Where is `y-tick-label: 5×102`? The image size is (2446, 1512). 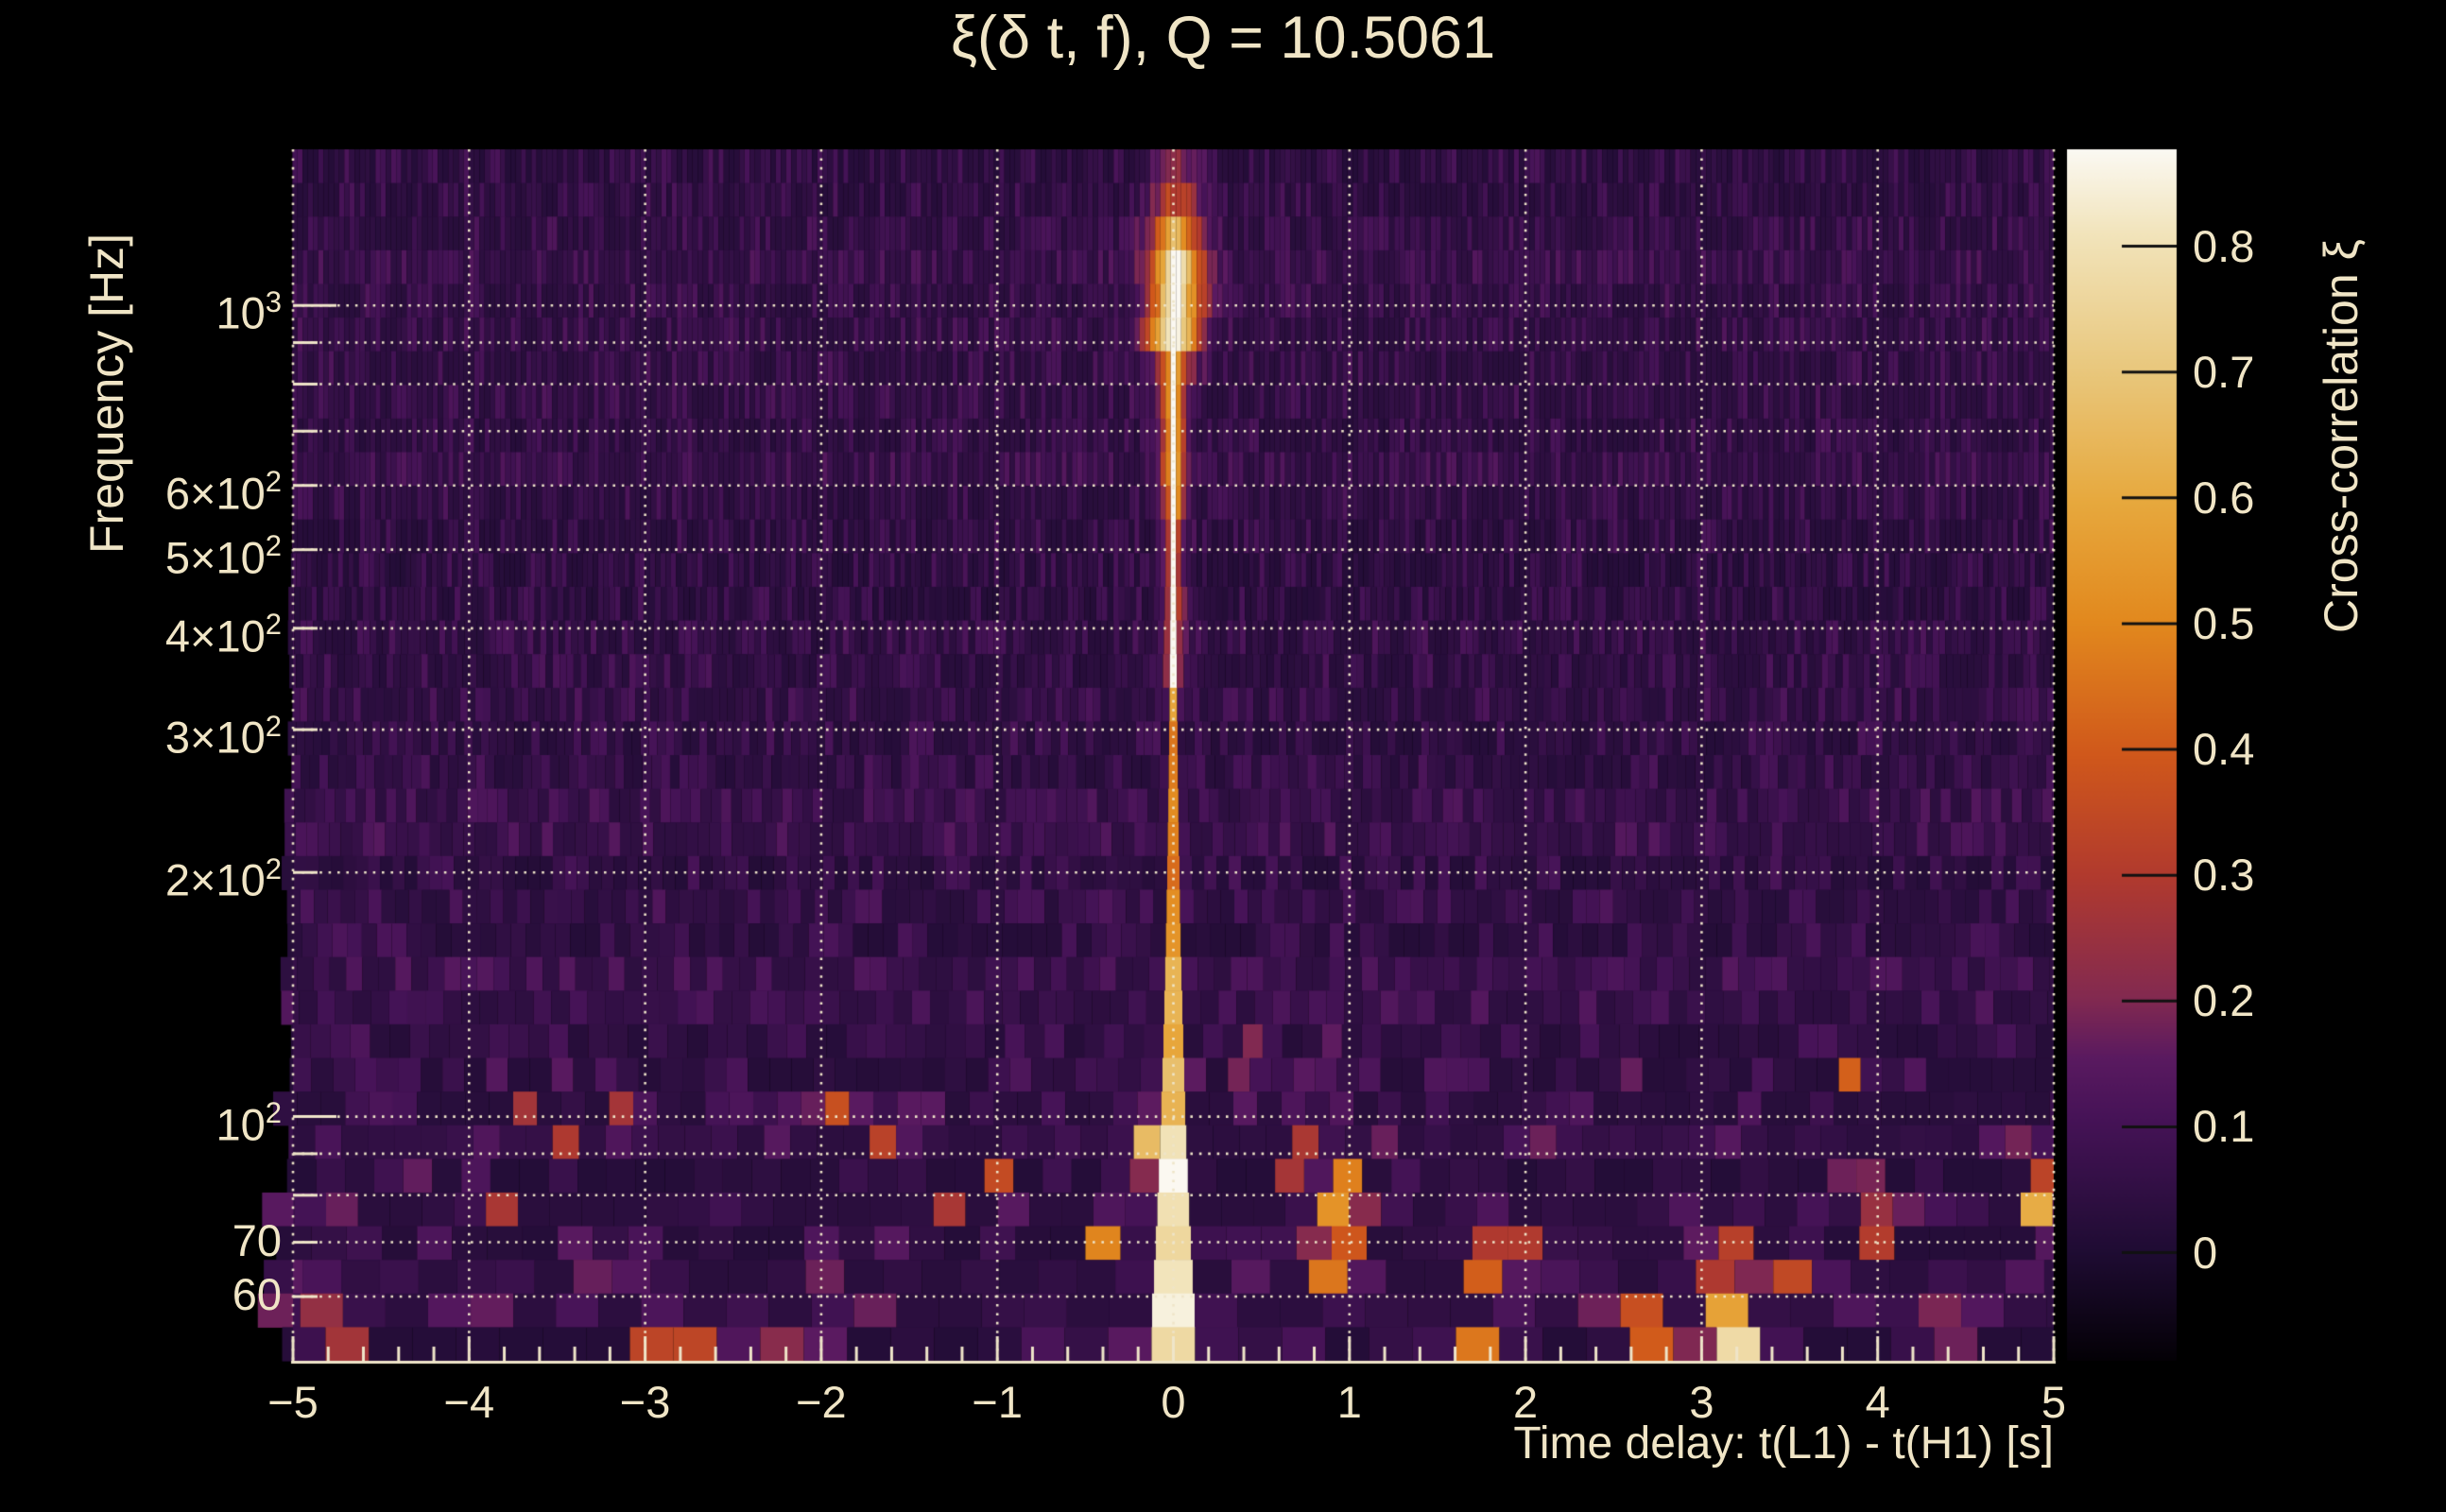 y-tick-label: 5×102 is located at coordinates (223, 556).